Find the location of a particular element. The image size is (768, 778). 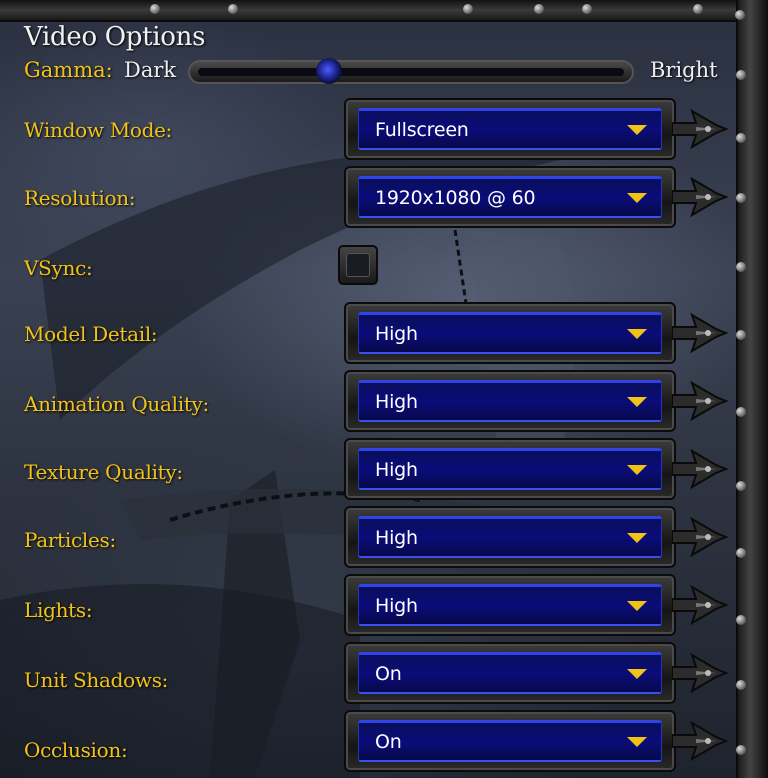

particles-dropdown-box: High is located at coordinates (510, 537).